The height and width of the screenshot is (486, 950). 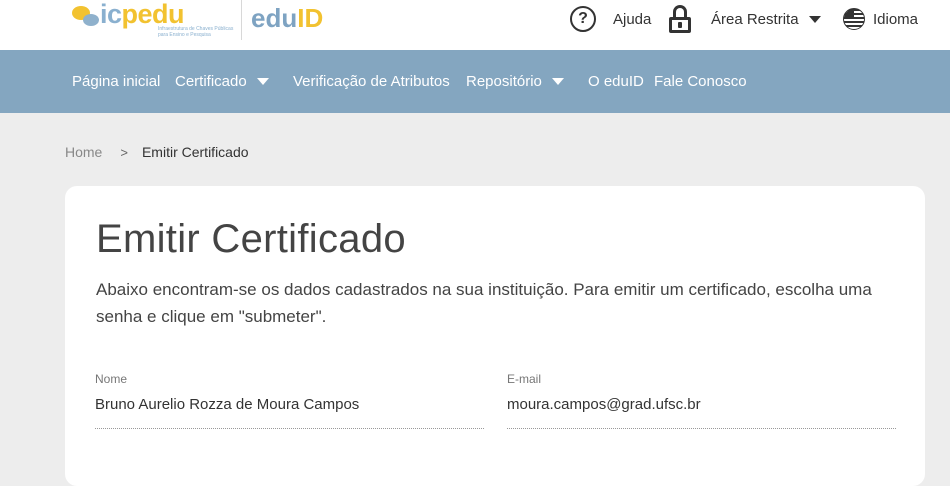 What do you see at coordinates (701, 404) in the screenshot?
I see `email-input` at bounding box center [701, 404].